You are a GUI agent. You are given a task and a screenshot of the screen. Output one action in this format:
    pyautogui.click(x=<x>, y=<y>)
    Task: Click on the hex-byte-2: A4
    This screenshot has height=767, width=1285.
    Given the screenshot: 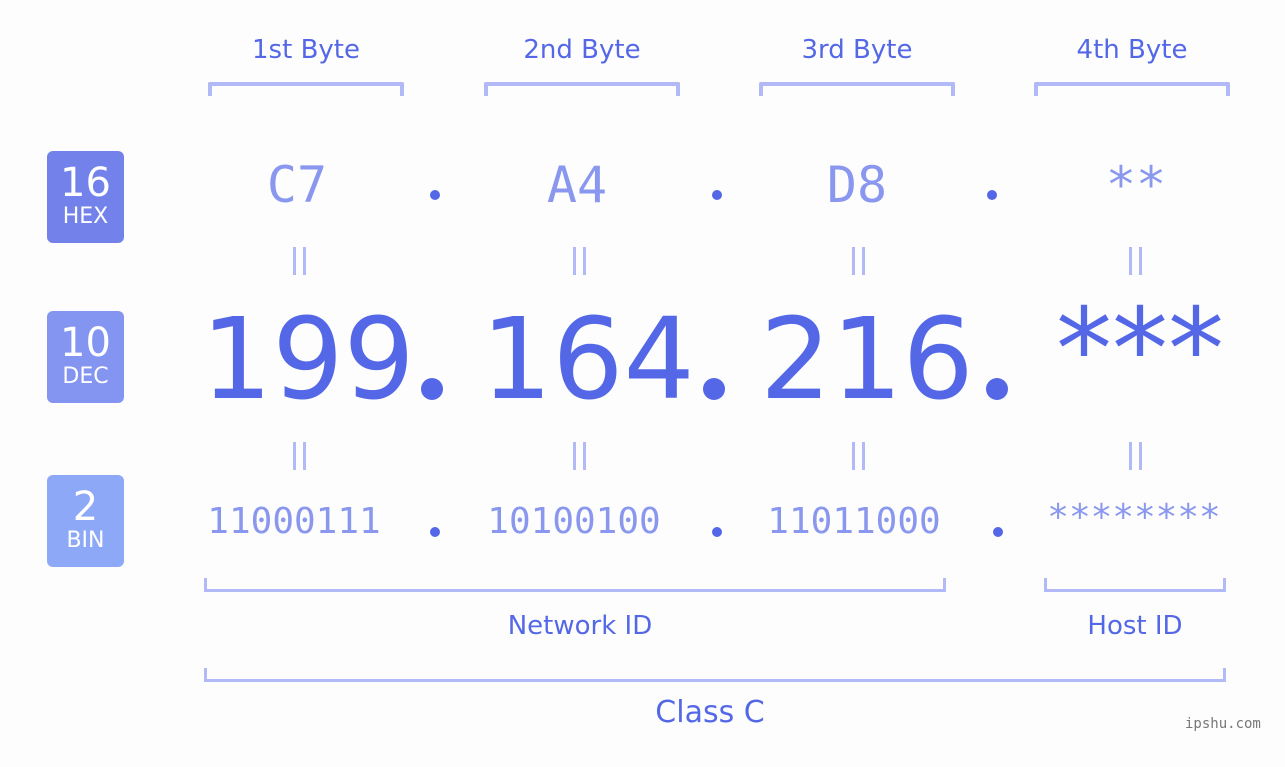 What is the action you would take?
    pyautogui.click(x=577, y=185)
    